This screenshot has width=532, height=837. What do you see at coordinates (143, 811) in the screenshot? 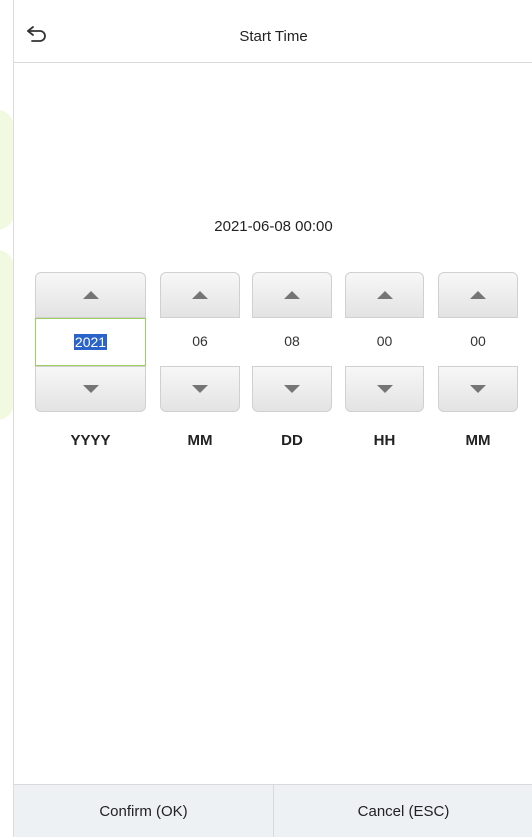
I see `confirm-button: Confirm (OK)` at bounding box center [143, 811].